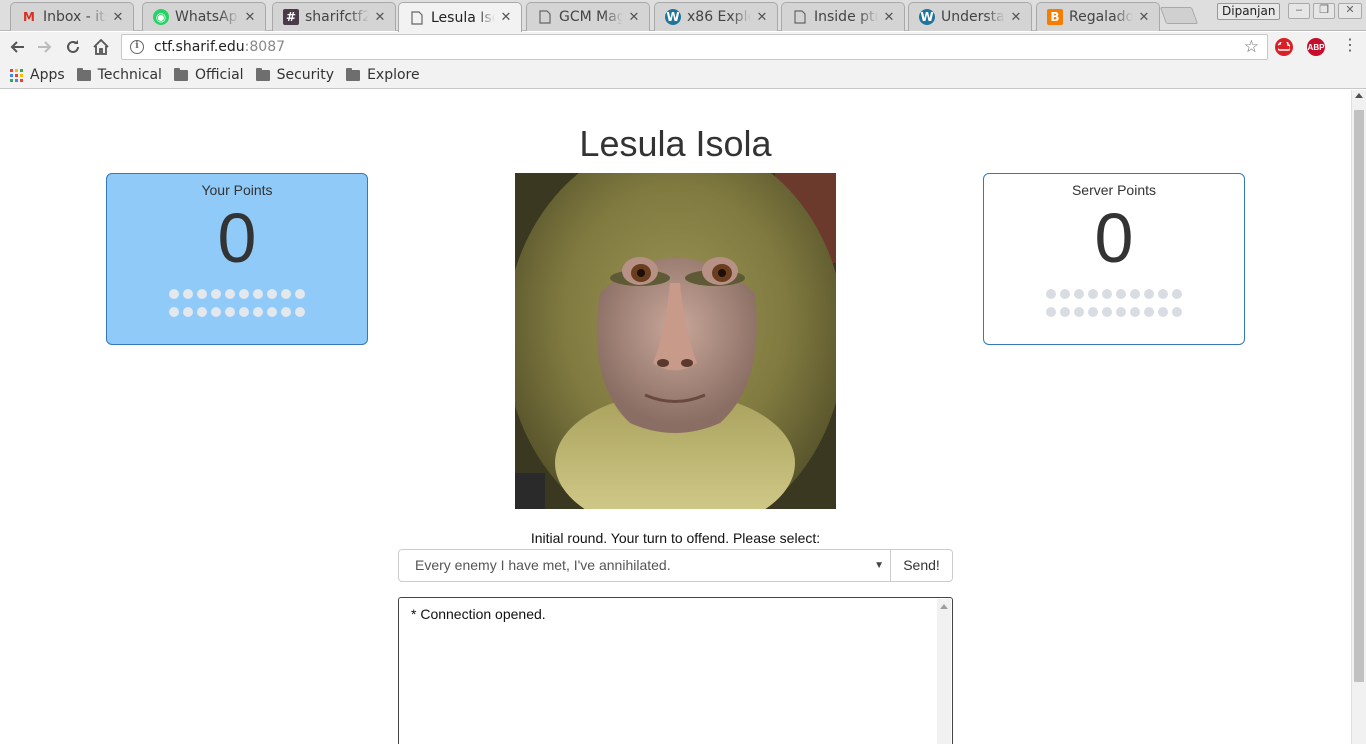 This screenshot has height=744, width=1366. What do you see at coordinates (921, 565) in the screenshot?
I see `send-button: Send!` at bounding box center [921, 565].